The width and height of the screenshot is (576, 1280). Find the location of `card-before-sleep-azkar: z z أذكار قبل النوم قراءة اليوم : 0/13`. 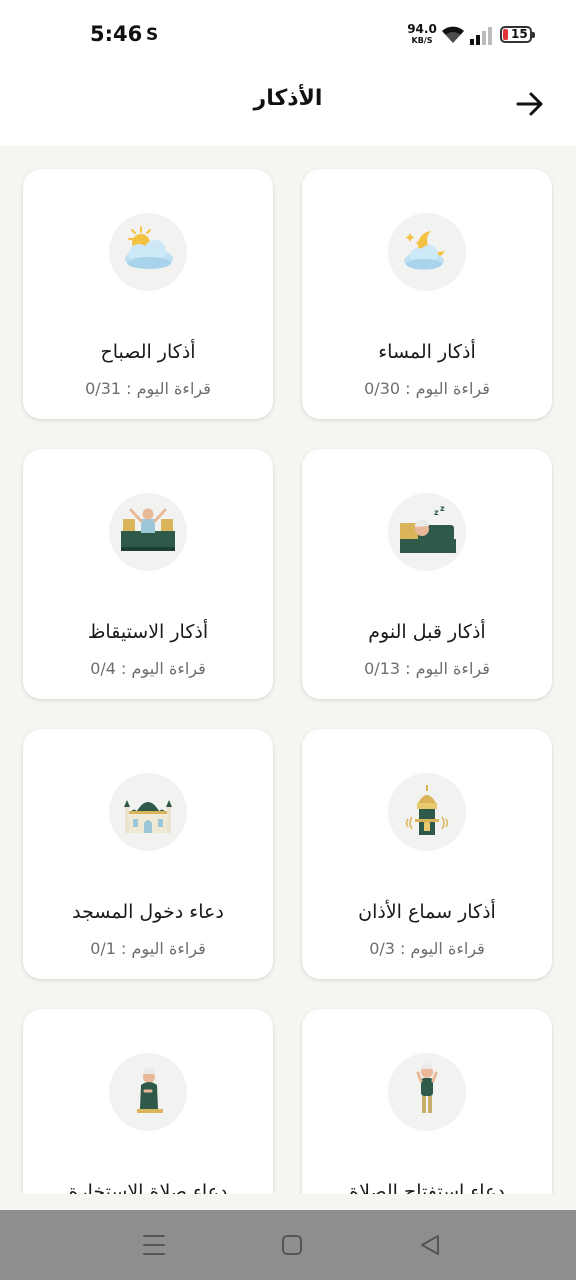

card-before-sleep-azkar: z z أذكار قبل النوم قراءة اليوم : 0/13 is located at coordinates (427, 574).